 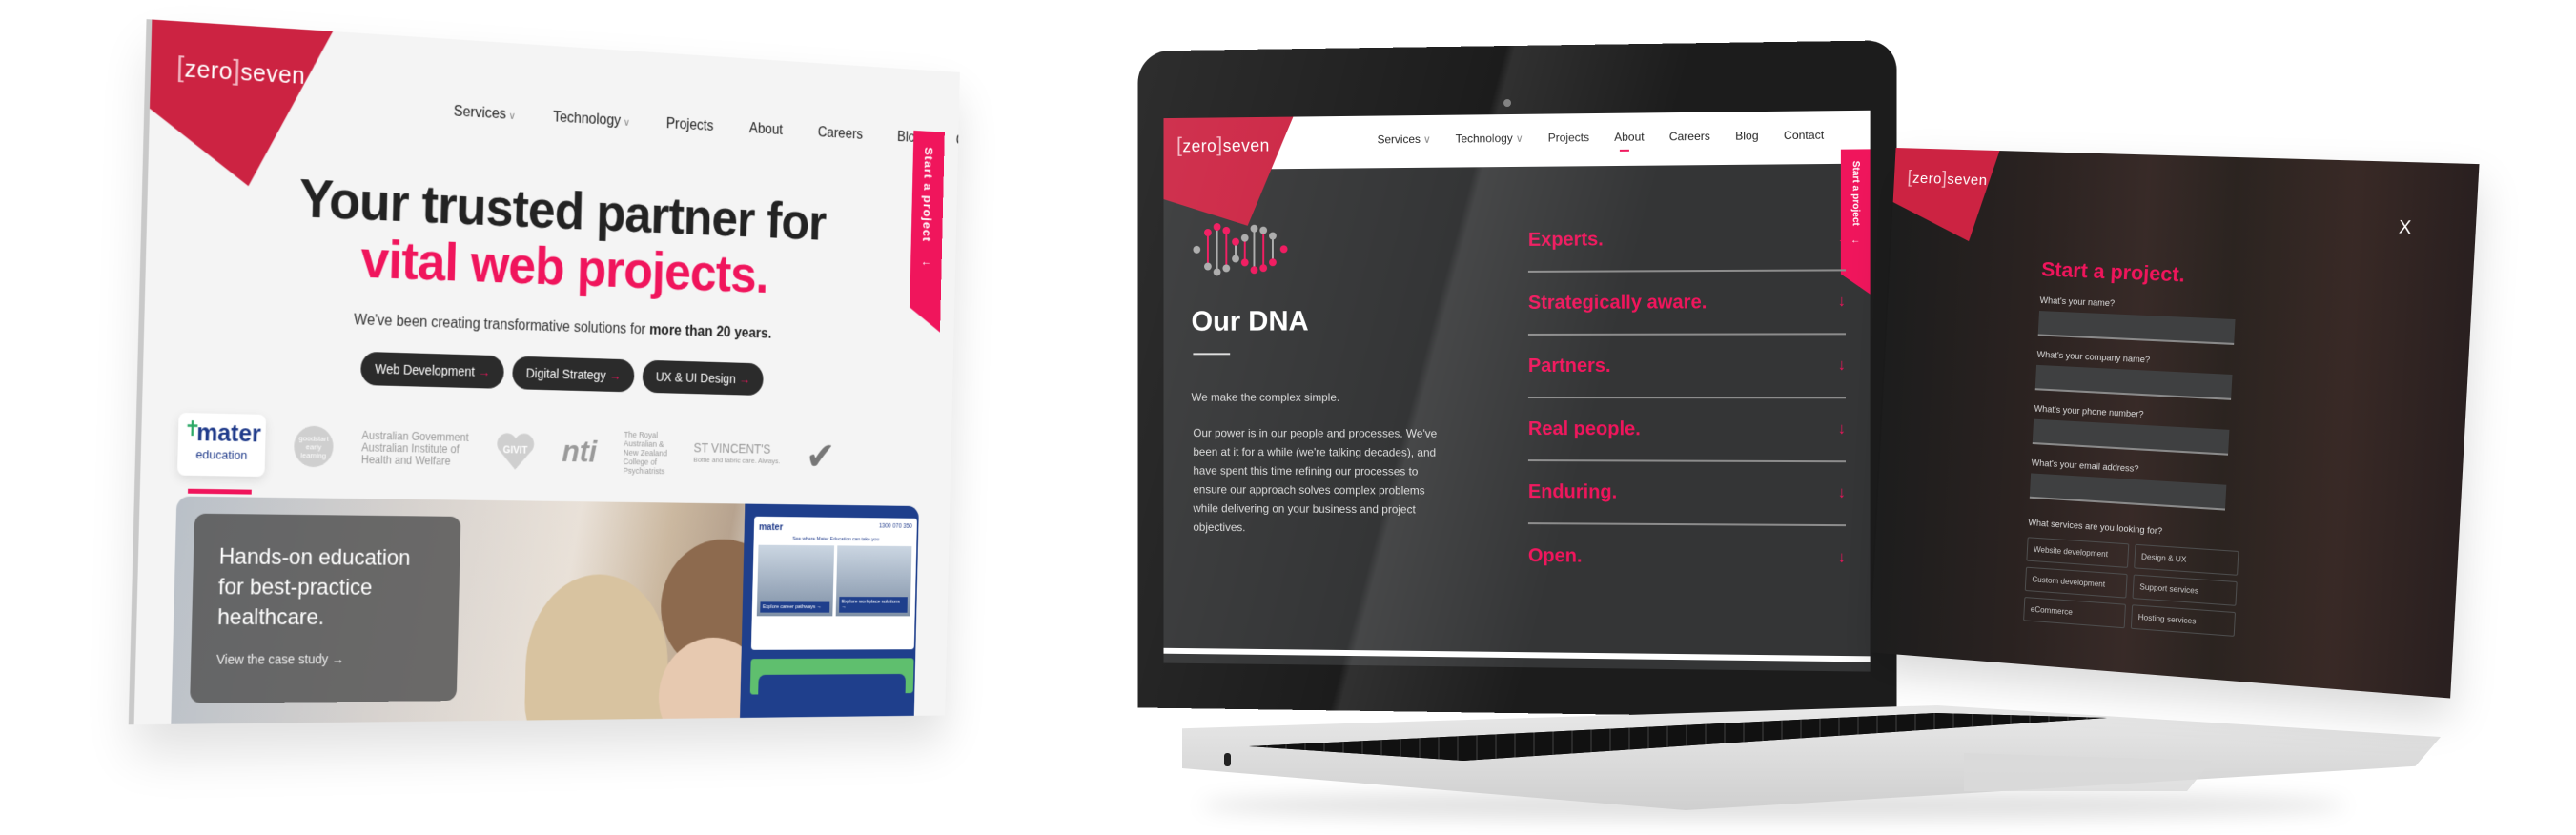 What do you see at coordinates (566, 374) in the screenshot?
I see `pill-label: Digital Strategy` at bounding box center [566, 374].